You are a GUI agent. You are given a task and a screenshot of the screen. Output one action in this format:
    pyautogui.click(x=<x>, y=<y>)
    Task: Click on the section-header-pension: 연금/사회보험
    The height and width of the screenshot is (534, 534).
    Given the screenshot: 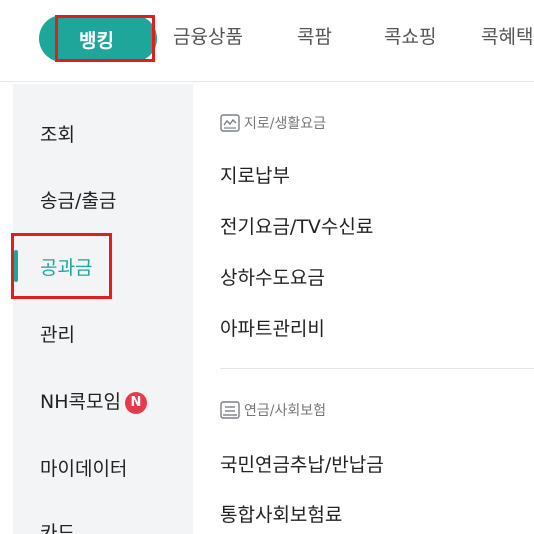 What is the action you would take?
    pyautogui.click(x=273, y=410)
    